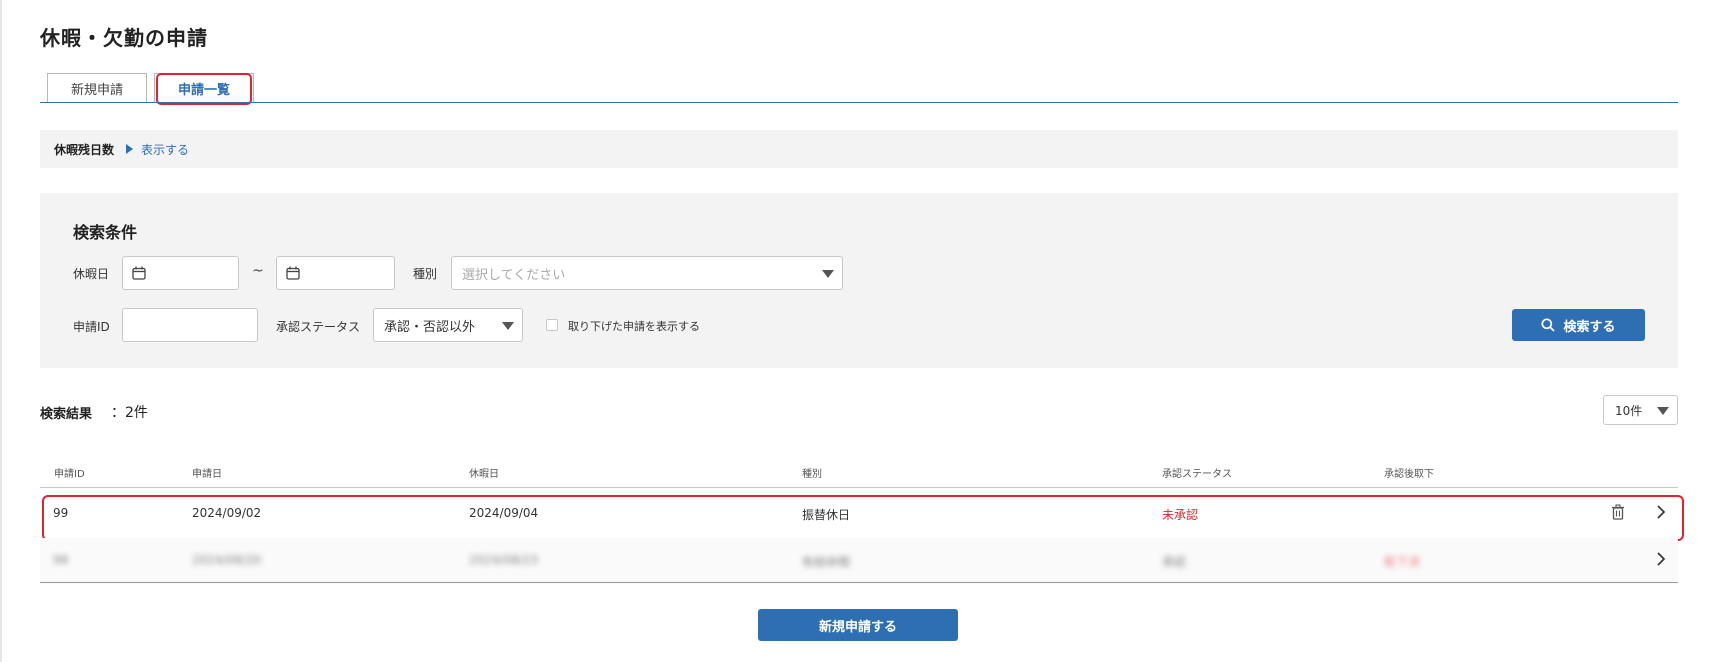  What do you see at coordinates (61, 513) in the screenshot?
I see `cell-request-id: 99` at bounding box center [61, 513].